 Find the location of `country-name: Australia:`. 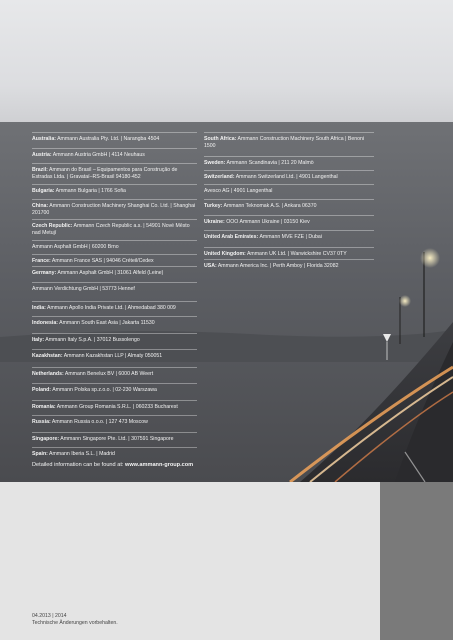

country-name: Australia: is located at coordinates (44, 139).